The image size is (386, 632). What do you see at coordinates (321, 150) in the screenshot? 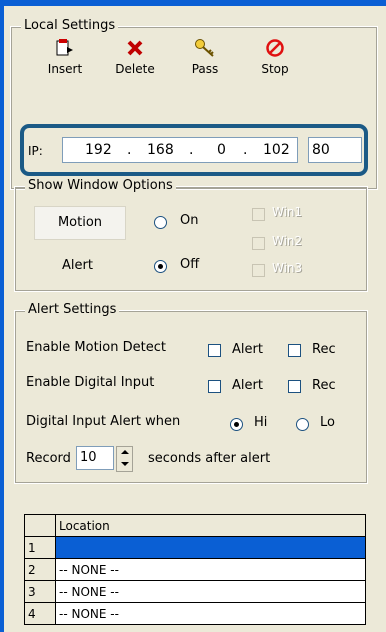
I see `port-value: 80` at bounding box center [321, 150].